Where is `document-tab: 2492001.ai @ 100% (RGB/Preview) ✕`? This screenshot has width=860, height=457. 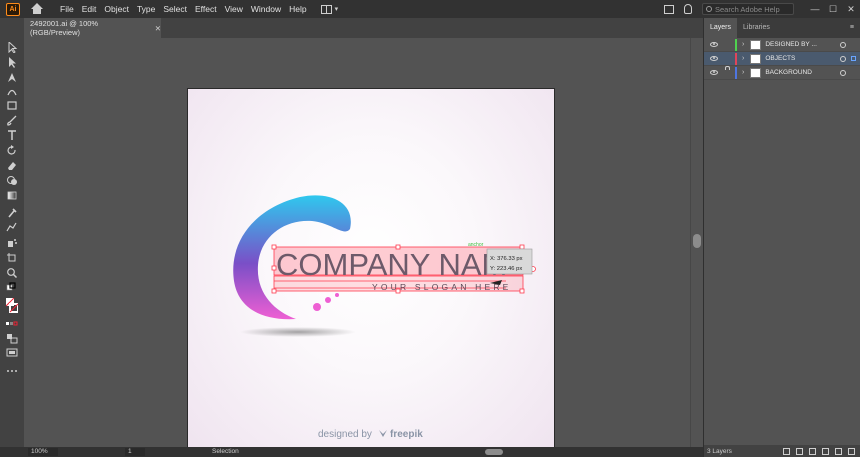
document-tab: 2492001.ai @ 100% (RGB/Preview) ✕ is located at coordinates (92, 28).